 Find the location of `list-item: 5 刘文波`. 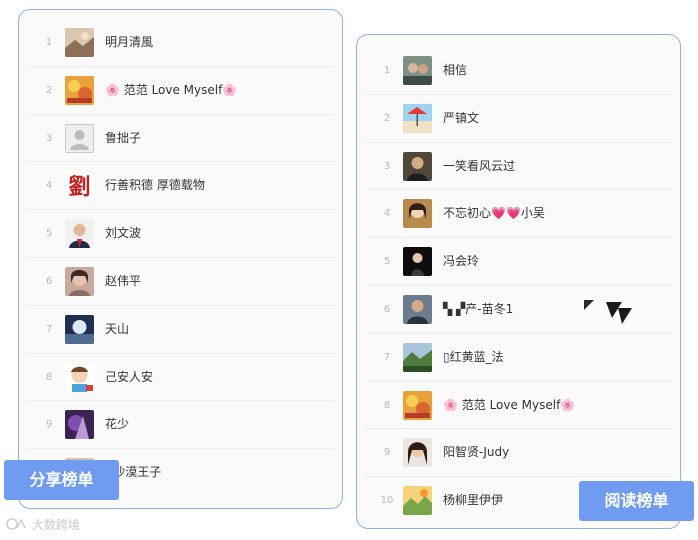

list-item: 5 刘文波 is located at coordinates (180, 234).